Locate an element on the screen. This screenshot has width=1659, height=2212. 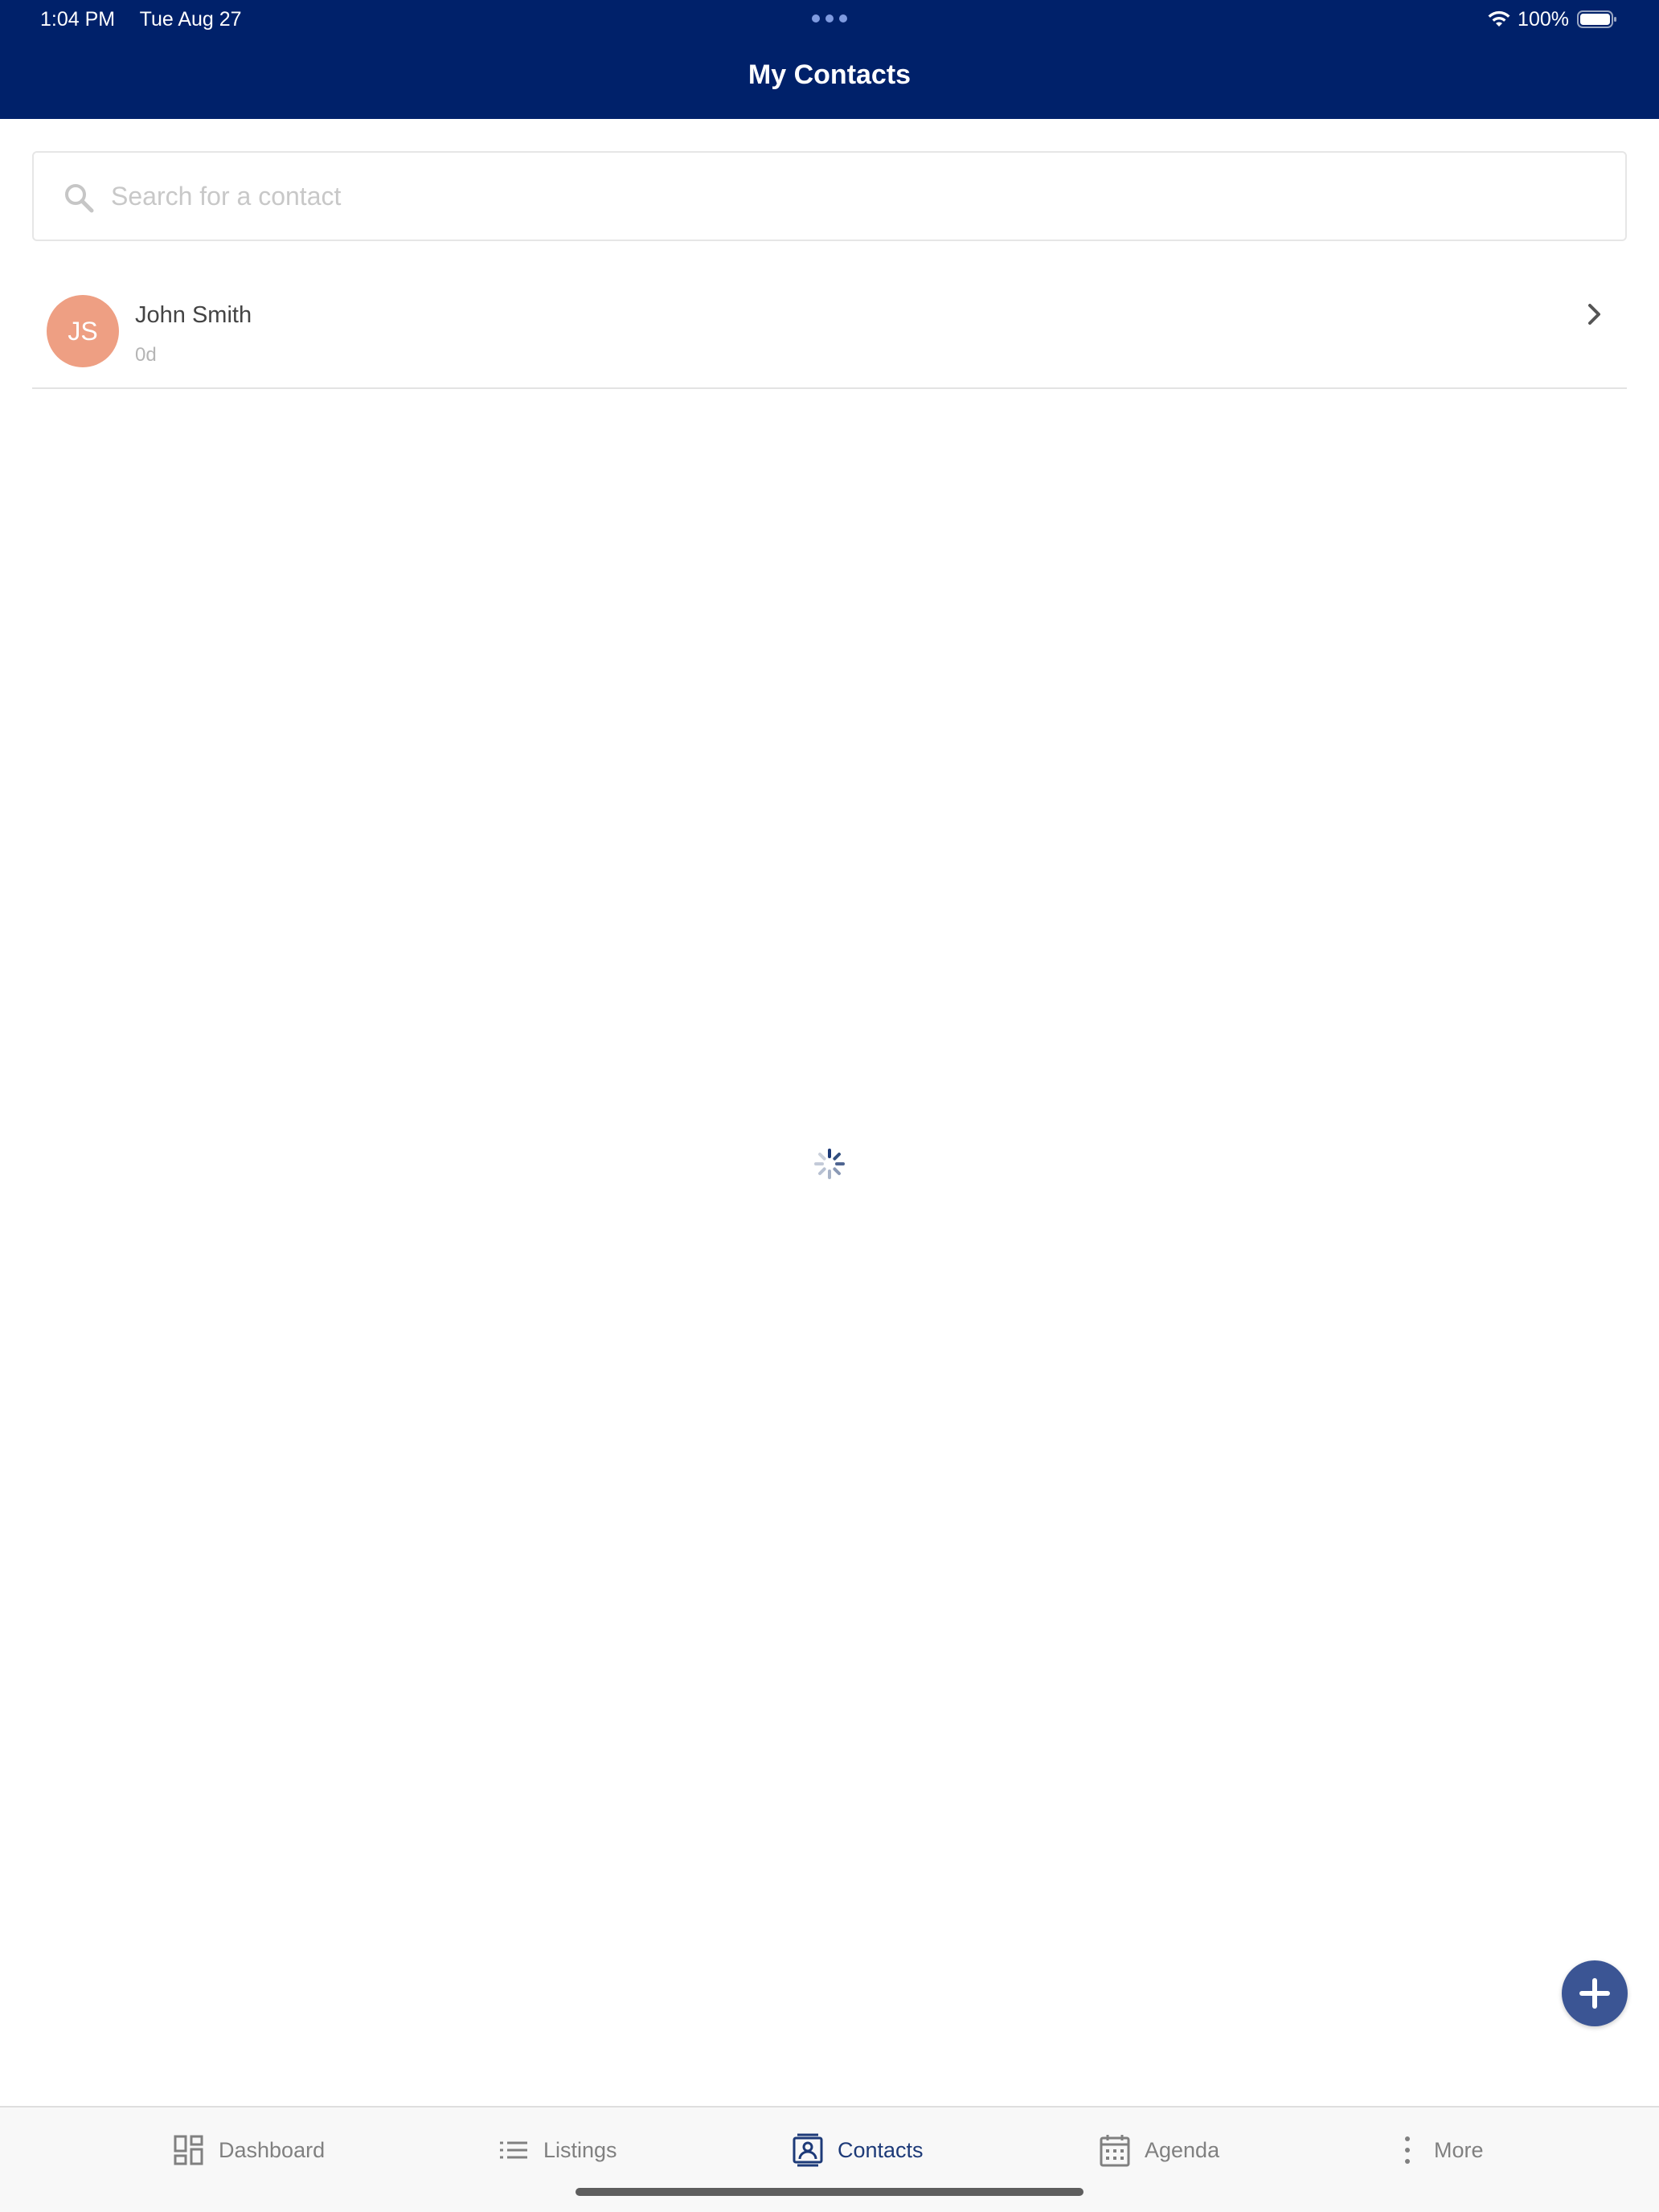
status-date: Tue Aug 27 is located at coordinates (190, 19).